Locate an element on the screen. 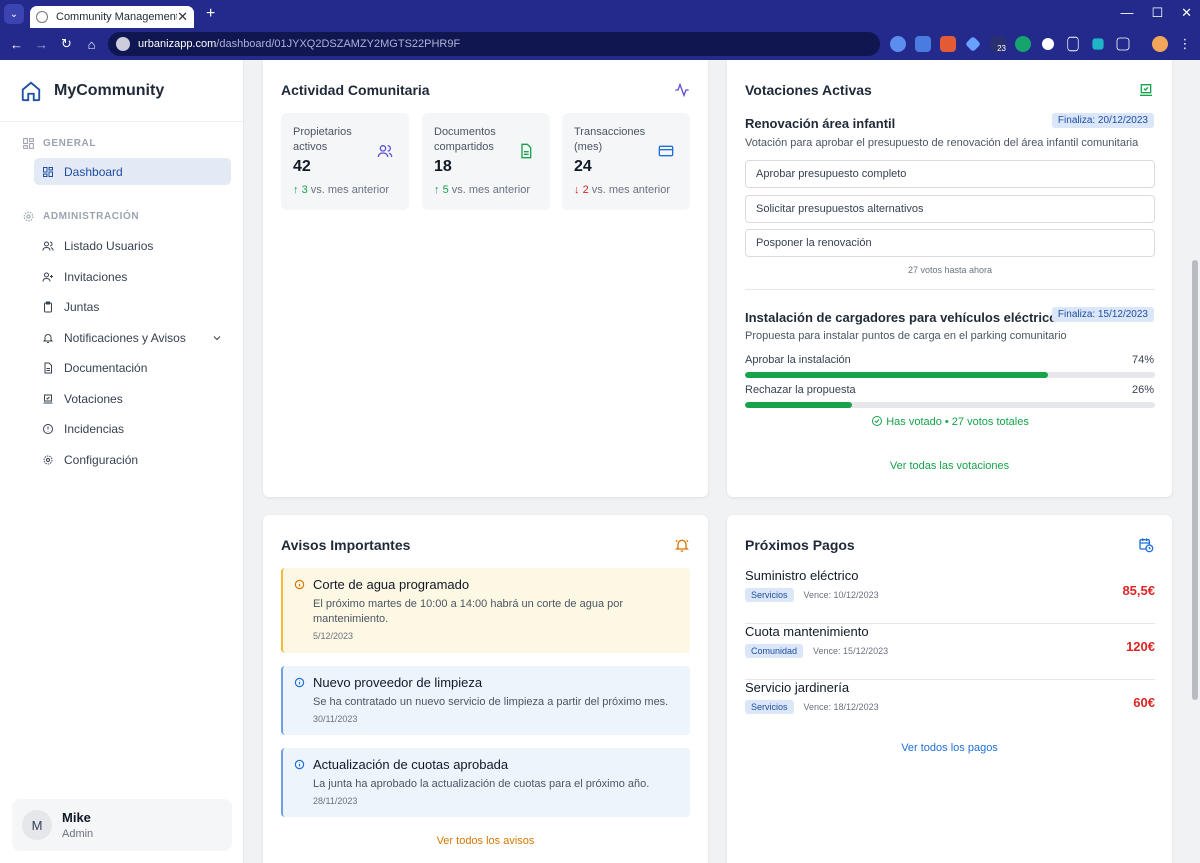 The image size is (1200, 863). sidebar-item-invitations: Invitaciones is located at coordinates (132, 277).